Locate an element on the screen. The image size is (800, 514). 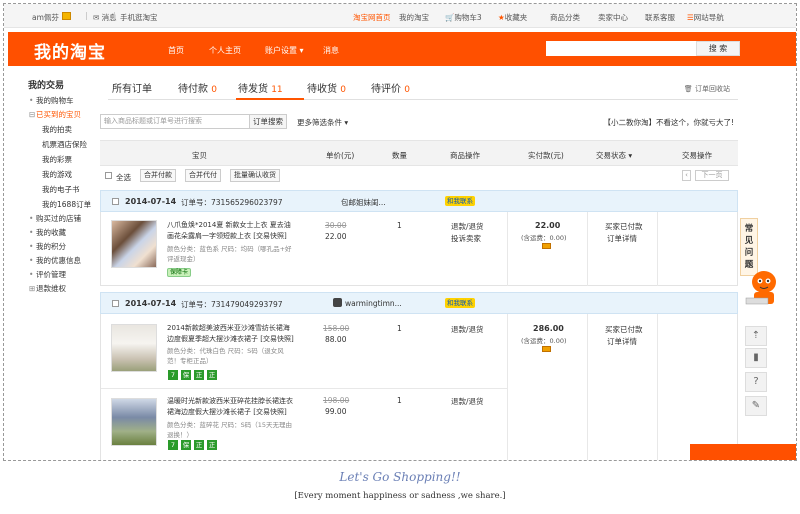
cart-icon: 🛒 is located at coordinates (450, 17).